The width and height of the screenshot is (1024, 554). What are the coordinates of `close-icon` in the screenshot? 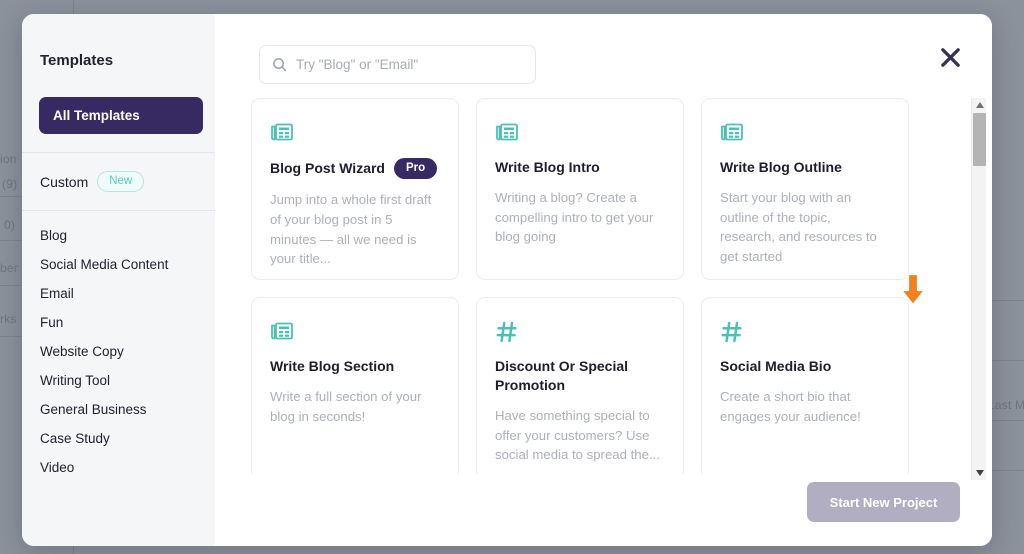 It's located at (950, 57).